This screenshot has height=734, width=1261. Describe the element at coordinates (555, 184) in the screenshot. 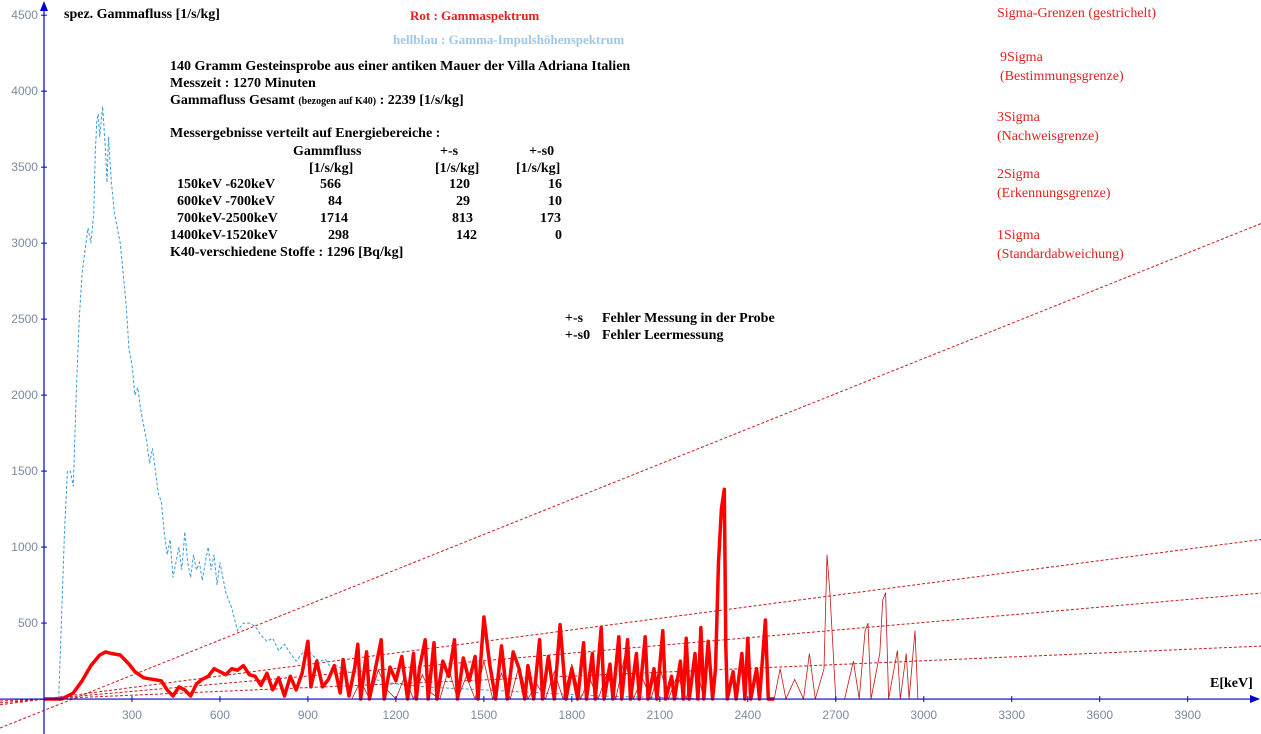

I see `table-row-s0: 16` at that location.